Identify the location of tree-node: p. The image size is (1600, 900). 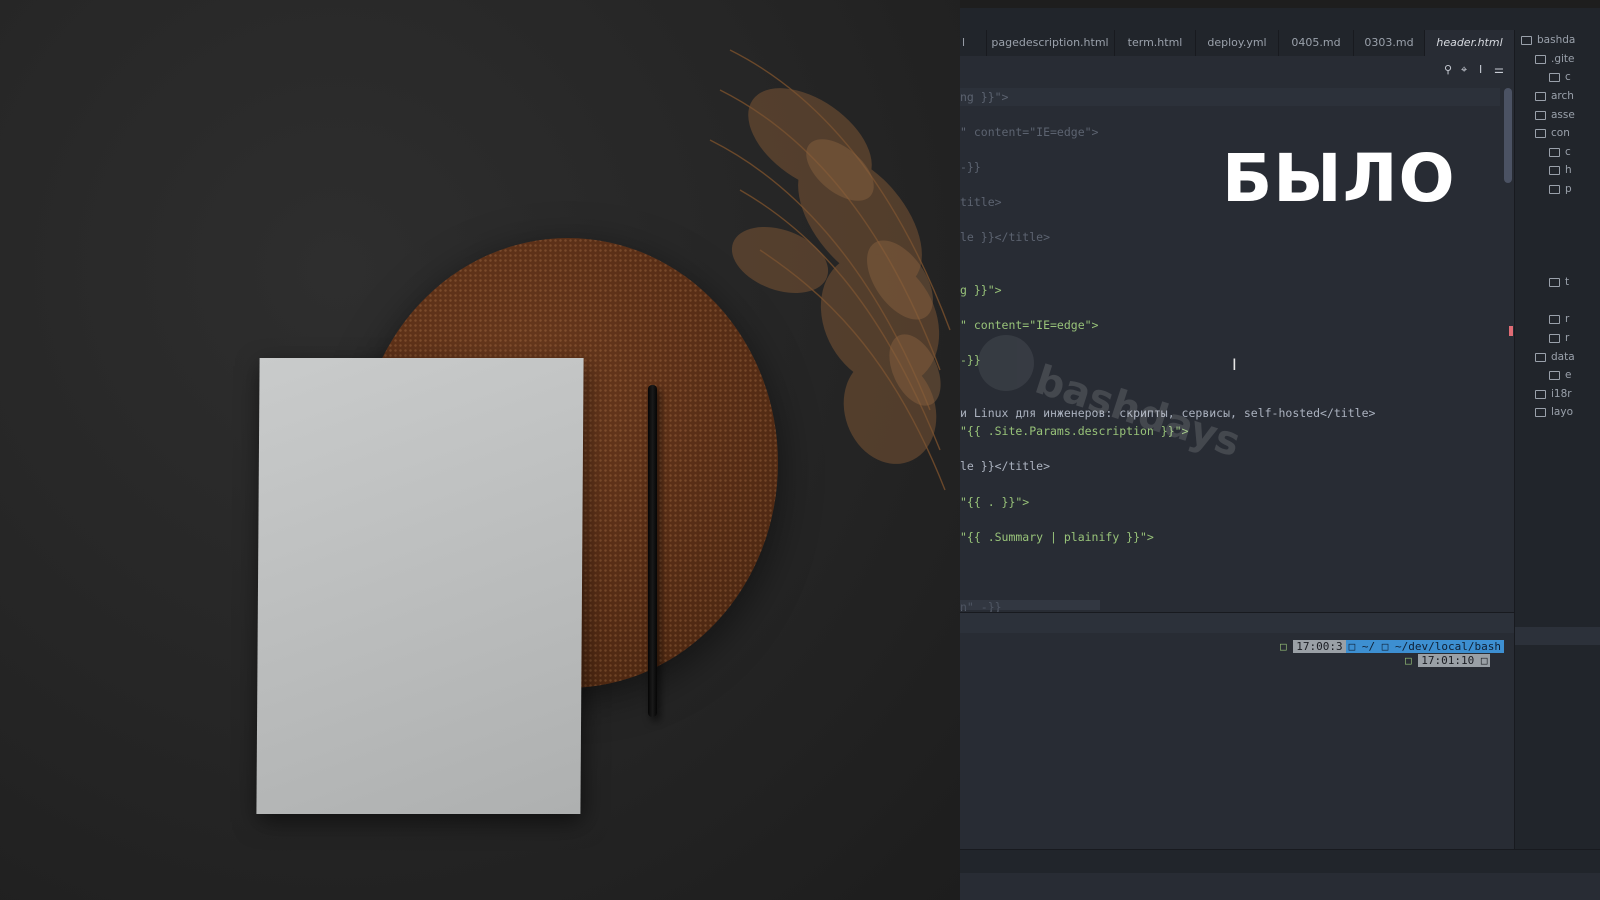
(1560, 189).